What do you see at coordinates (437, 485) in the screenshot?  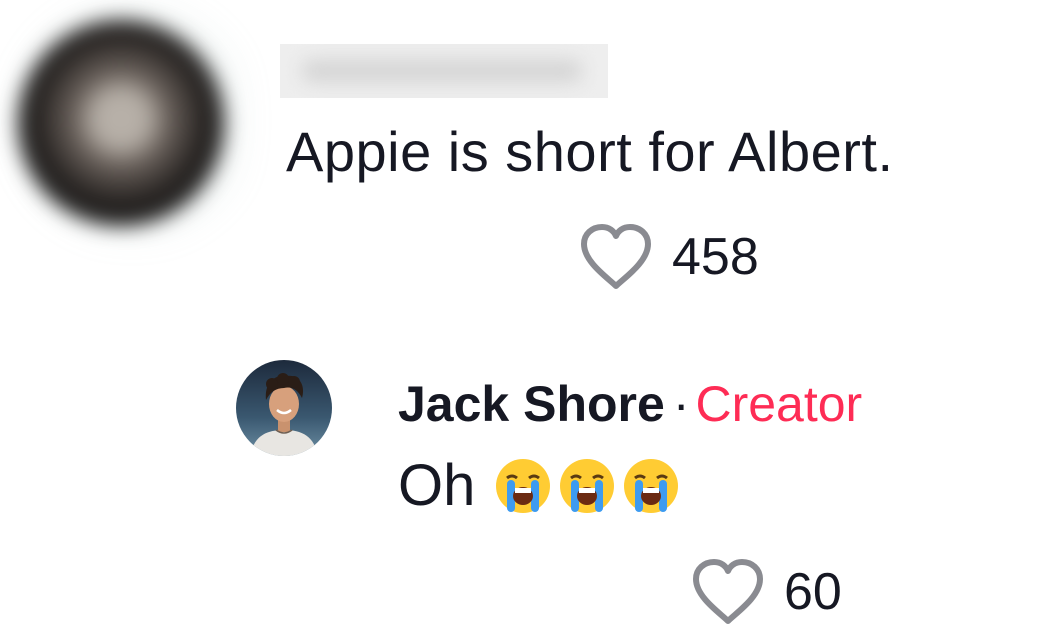 I see `reply-text-word: Oh` at bounding box center [437, 485].